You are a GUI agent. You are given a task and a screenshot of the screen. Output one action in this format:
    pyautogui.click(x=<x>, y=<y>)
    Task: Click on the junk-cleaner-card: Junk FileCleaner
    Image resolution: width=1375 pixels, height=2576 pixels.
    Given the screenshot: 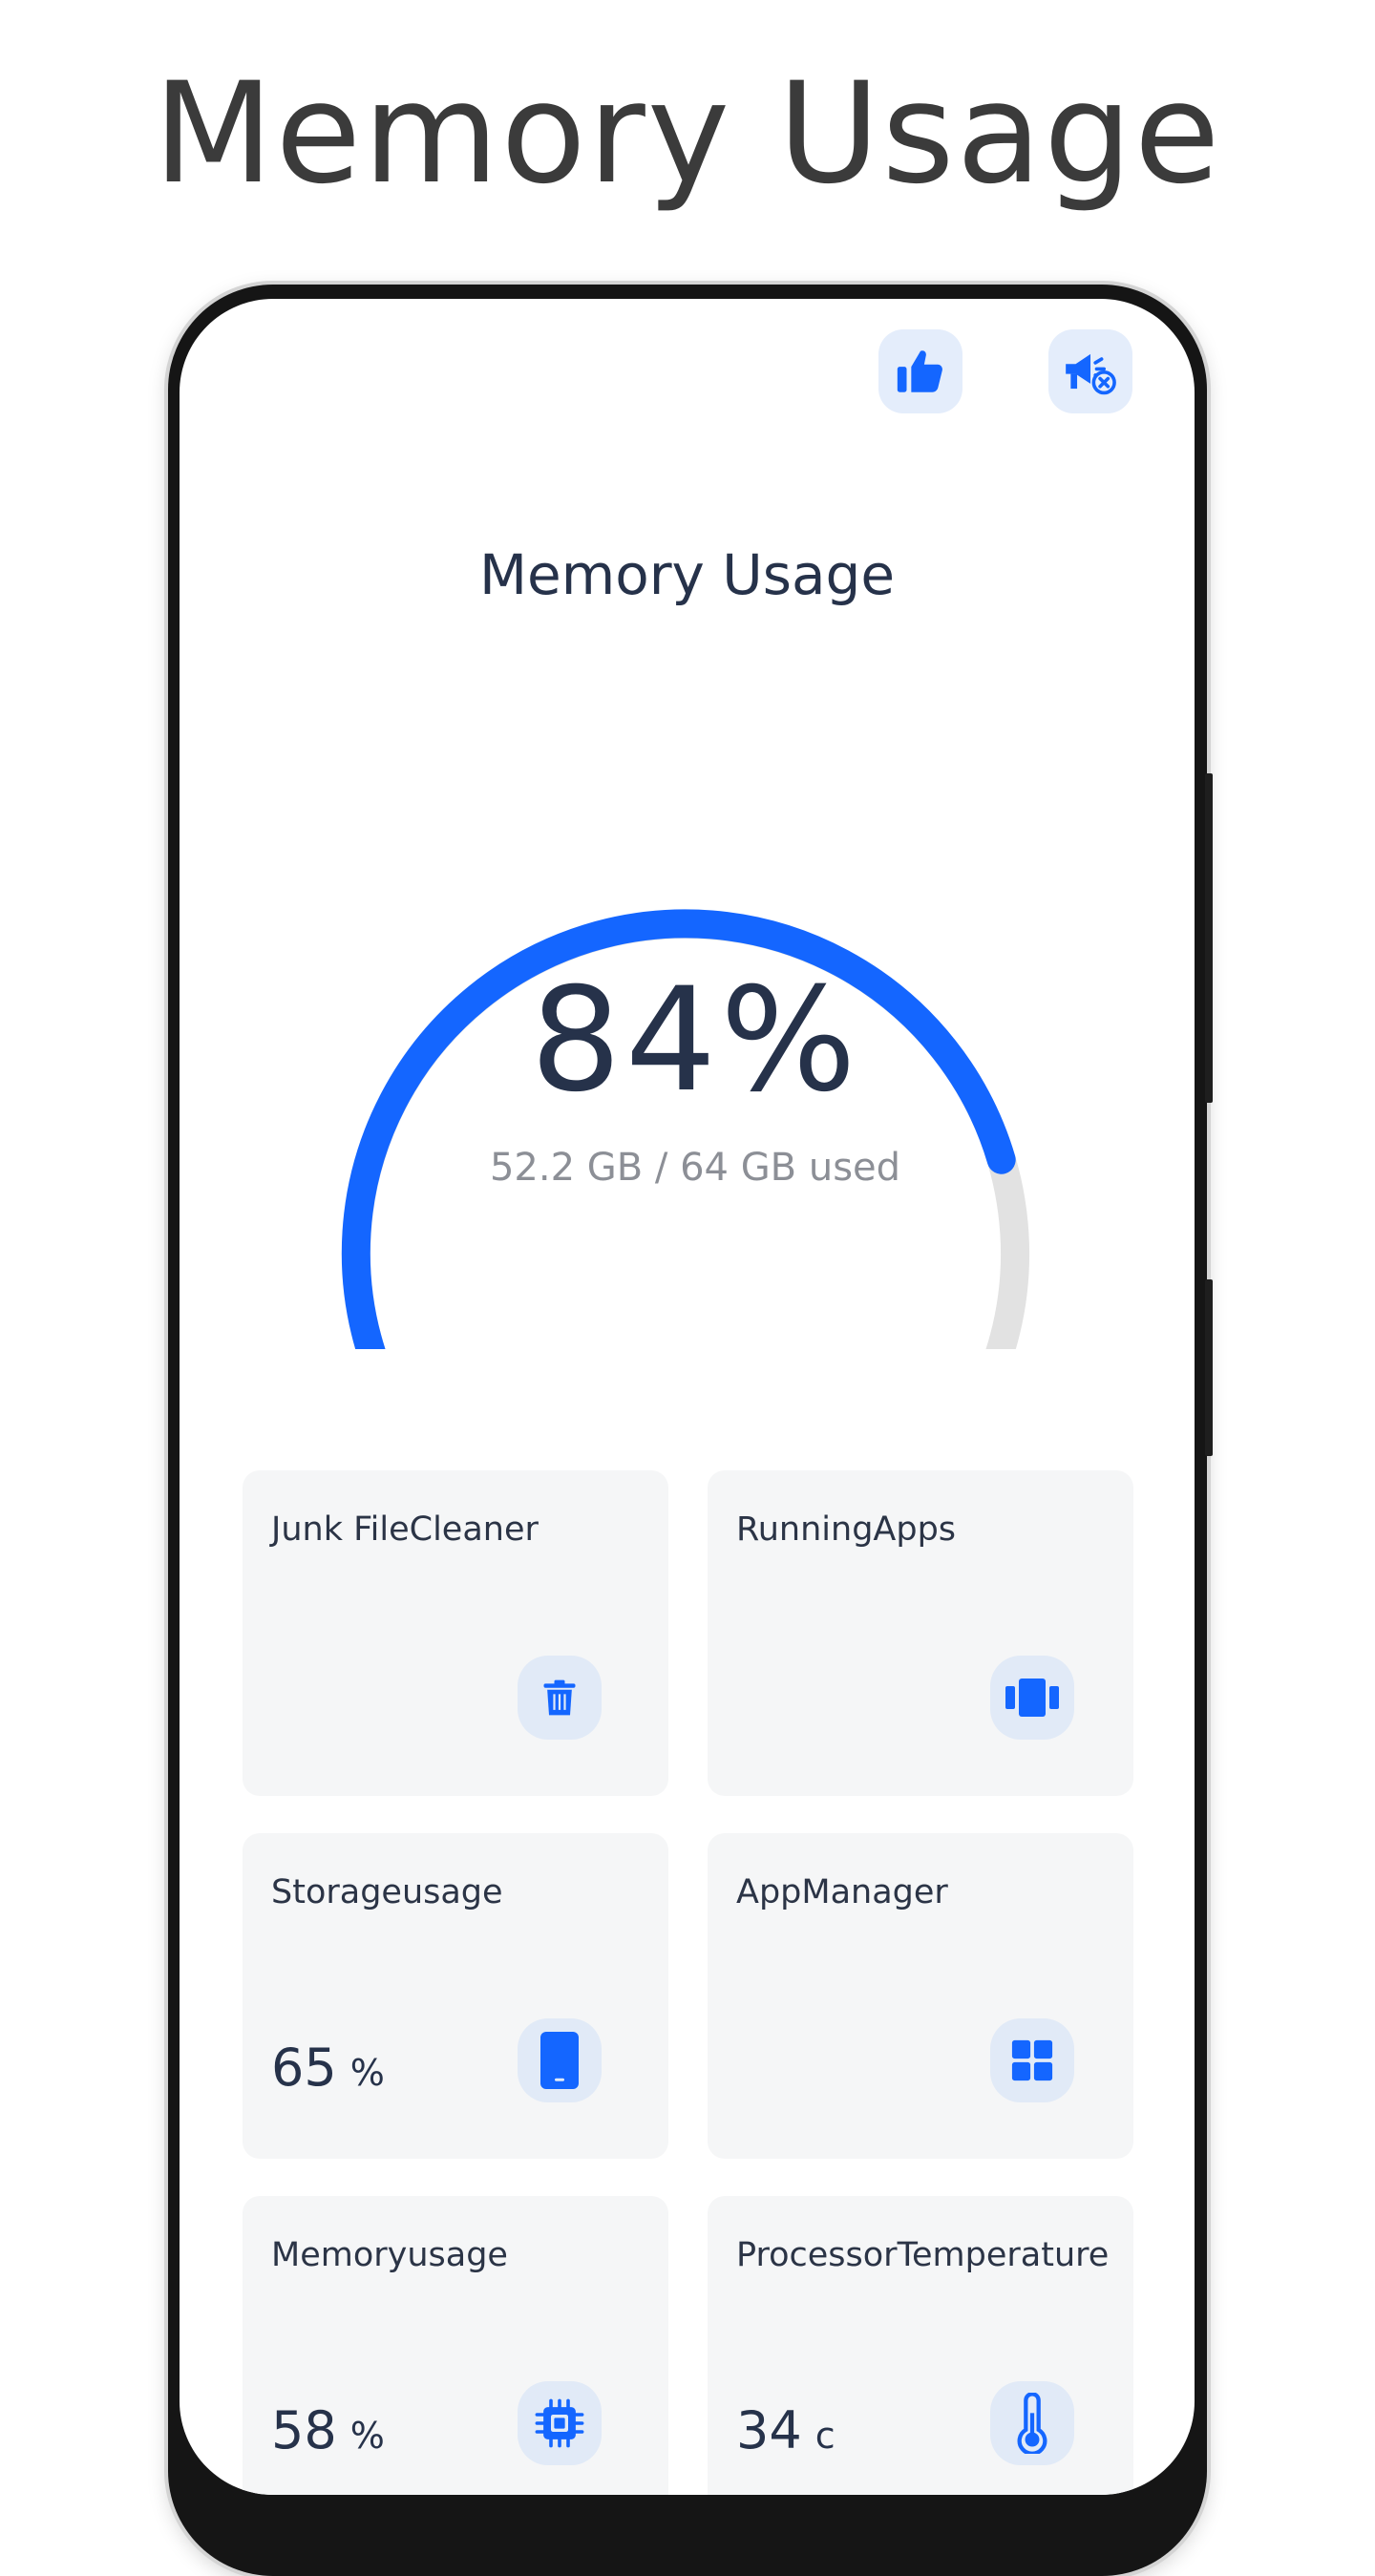 What is the action you would take?
    pyautogui.click(x=456, y=1633)
    